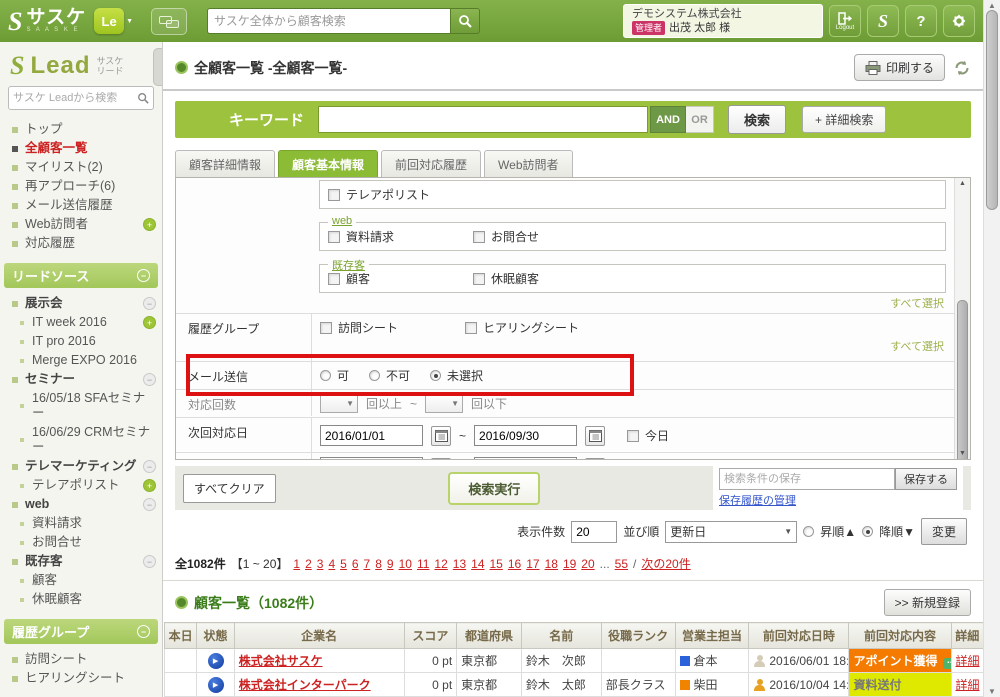  Describe the element at coordinates (81, 561) in the screenshot. I see `sidebar-item-existing: 既存客 −` at that location.